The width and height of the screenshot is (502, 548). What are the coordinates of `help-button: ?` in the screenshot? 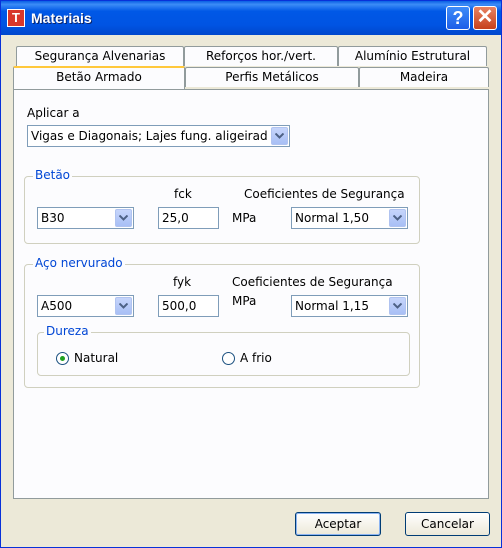 It's located at (458, 18).